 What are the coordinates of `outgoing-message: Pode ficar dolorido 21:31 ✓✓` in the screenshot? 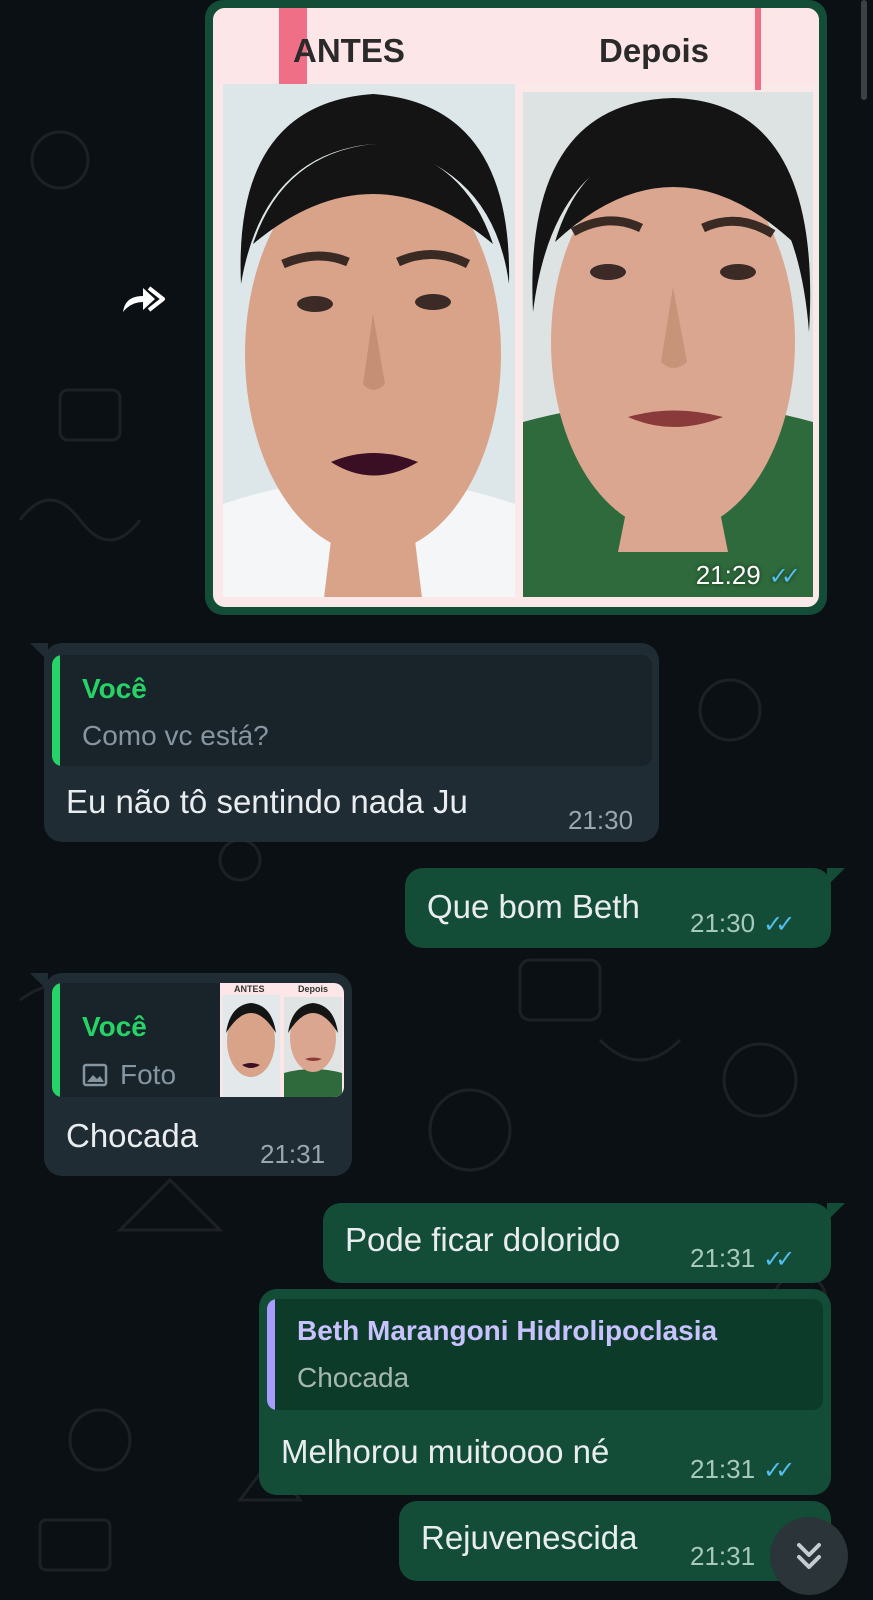 It's located at (584, 1243).